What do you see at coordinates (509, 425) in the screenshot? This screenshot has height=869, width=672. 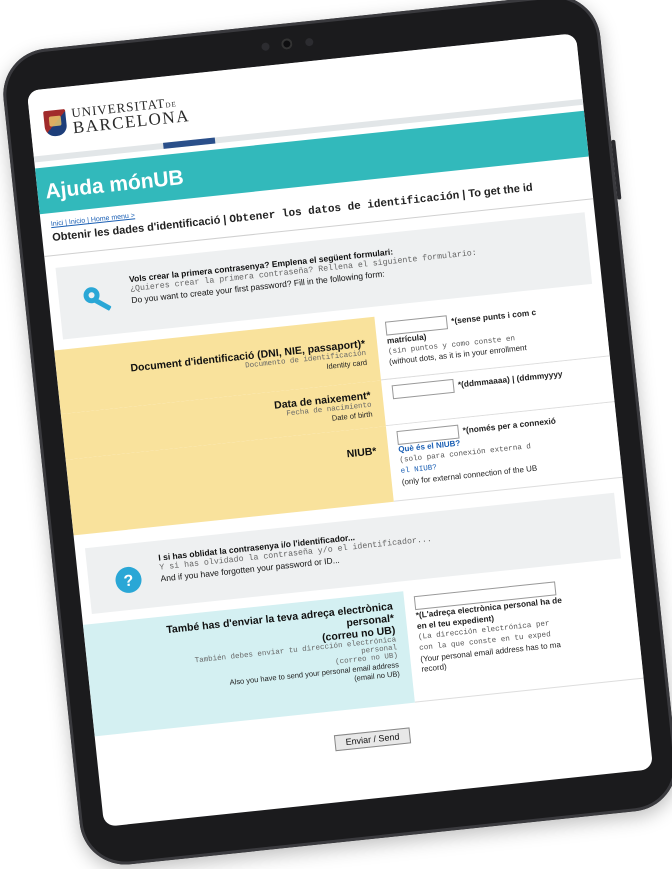 I see `niub-note: *(només per a connexió` at bounding box center [509, 425].